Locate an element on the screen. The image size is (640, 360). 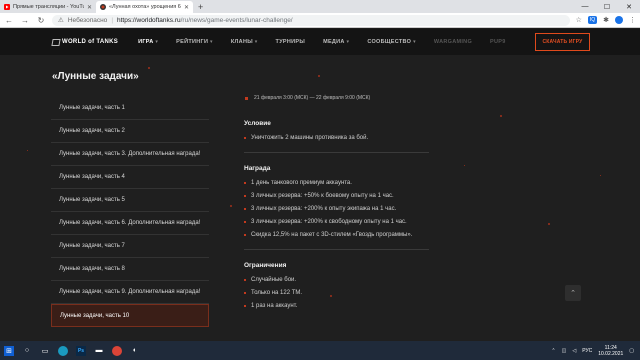
back-icon: ← is located at coordinates (9, 20).